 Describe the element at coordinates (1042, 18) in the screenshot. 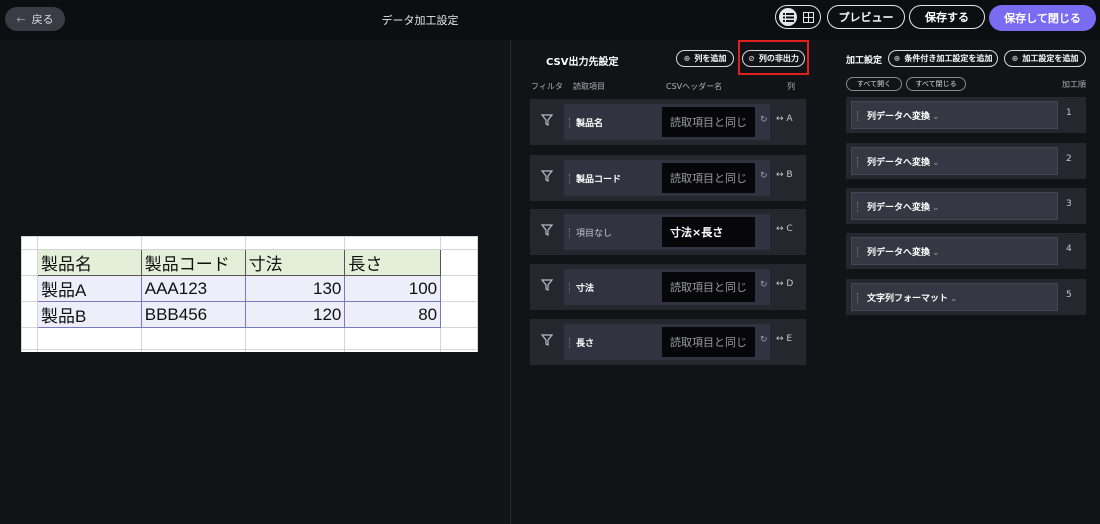

I see `save-and-close-button: 保存して閉じる` at that location.